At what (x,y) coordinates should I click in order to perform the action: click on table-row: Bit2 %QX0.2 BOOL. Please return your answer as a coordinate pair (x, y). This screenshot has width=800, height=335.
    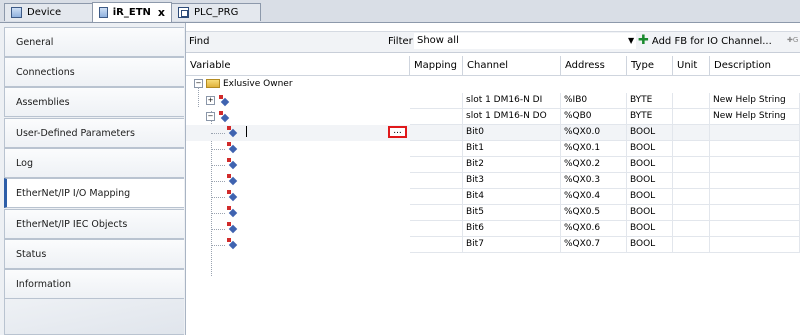
    Looking at the image, I should click on (493, 165).